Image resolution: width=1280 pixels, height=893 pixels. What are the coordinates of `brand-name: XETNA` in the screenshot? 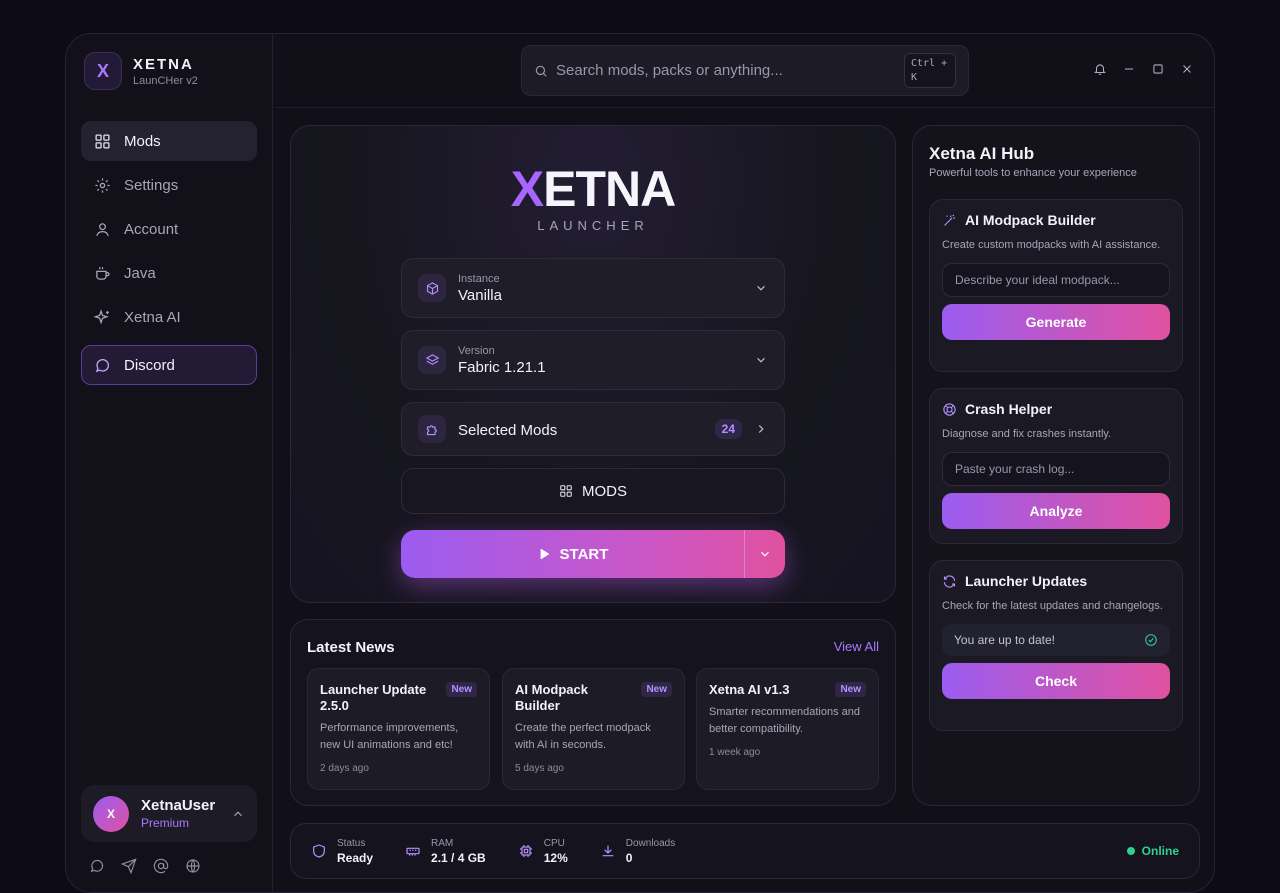 It's located at (163, 64).